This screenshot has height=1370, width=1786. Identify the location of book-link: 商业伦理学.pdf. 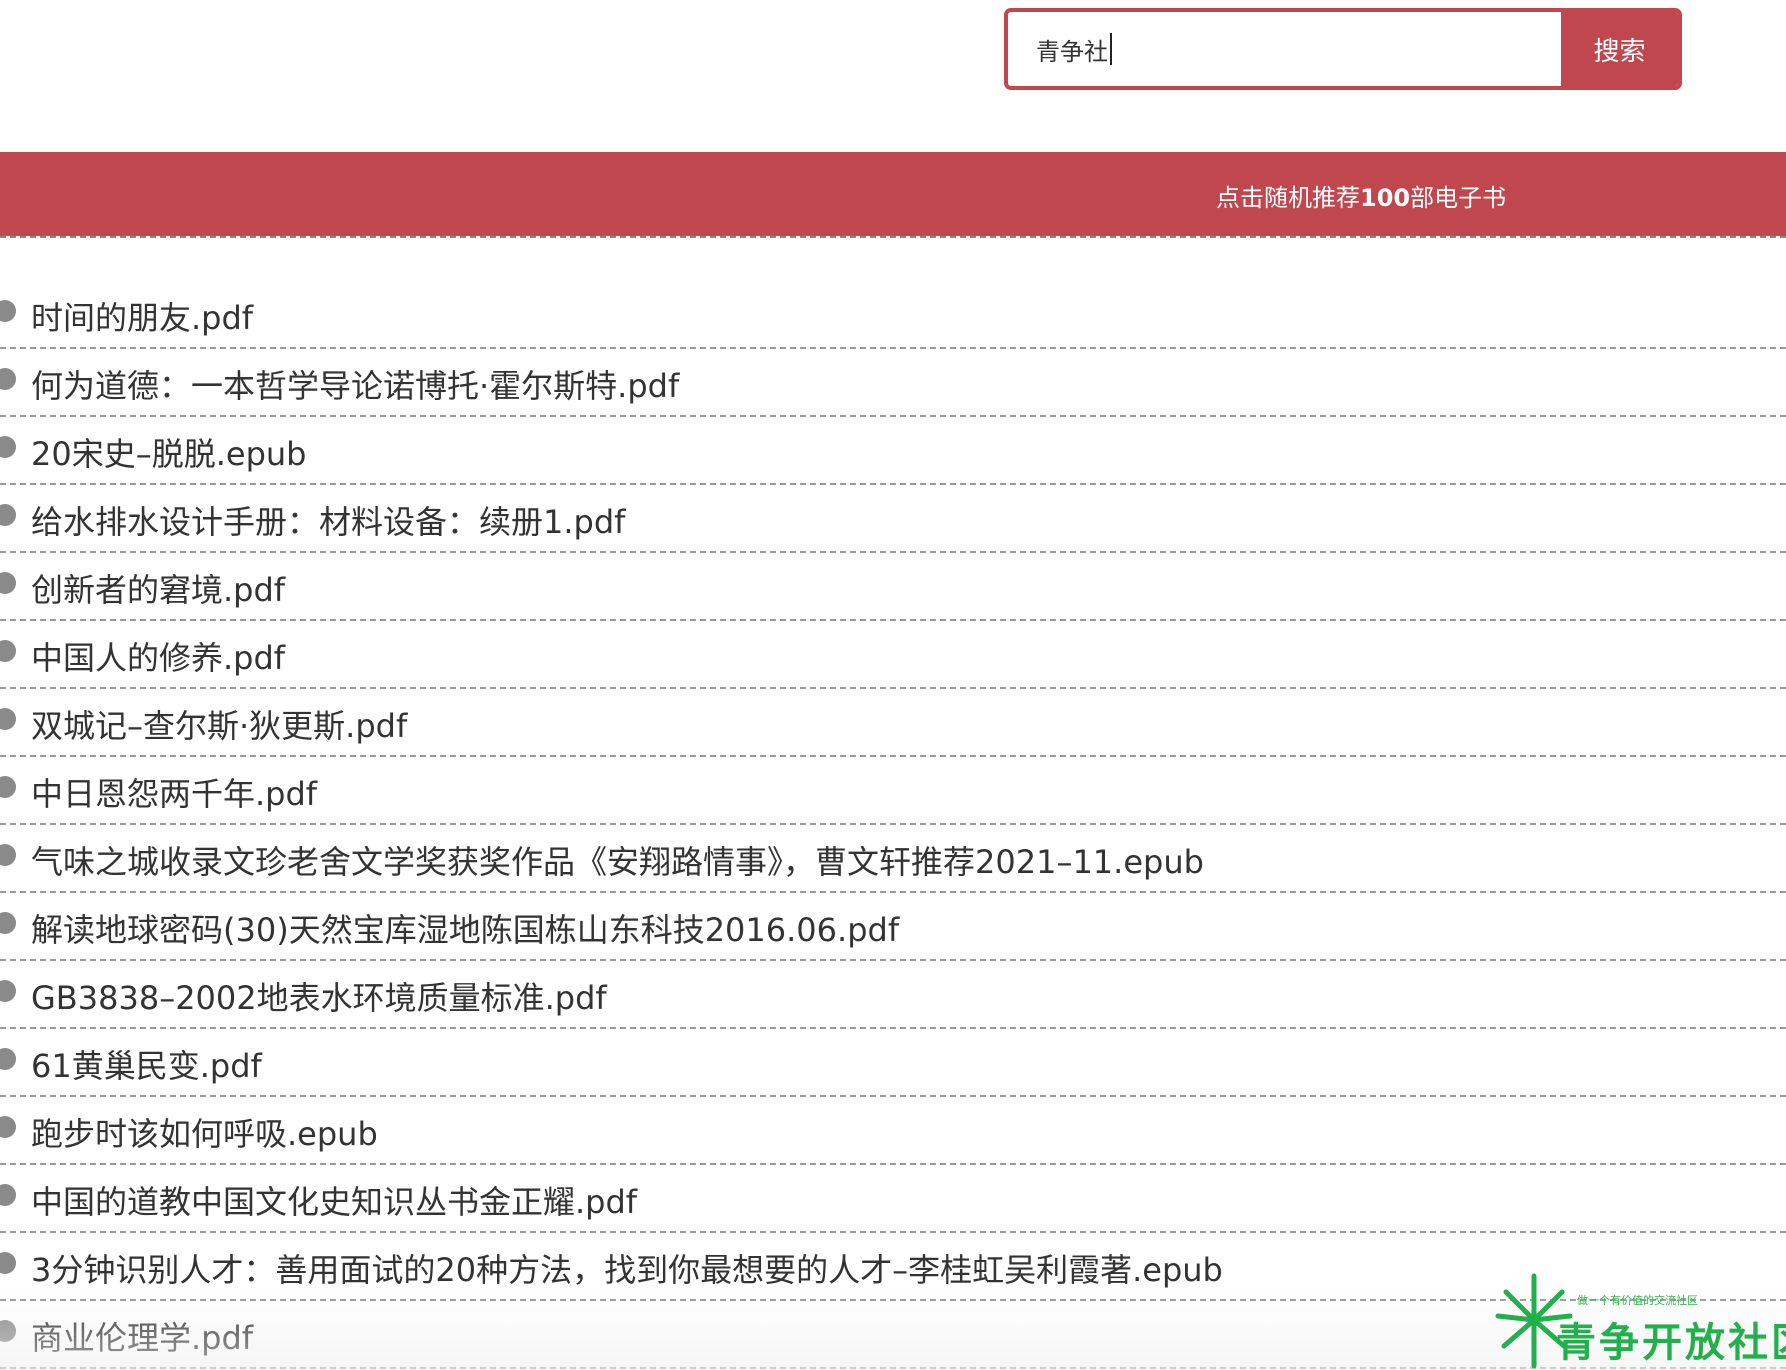
(142, 1336).